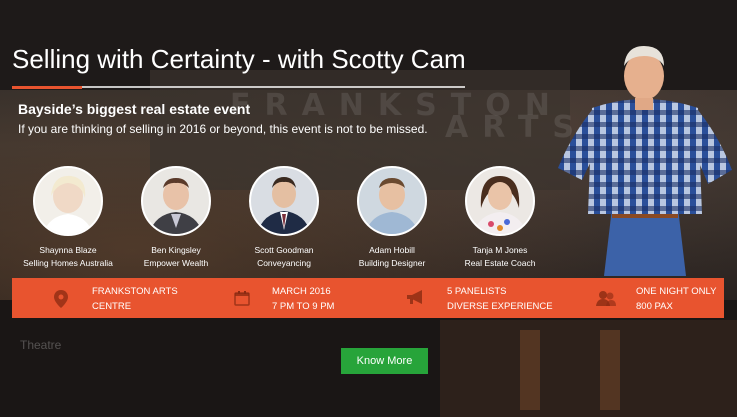 The image size is (737, 417). What do you see at coordinates (303, 299) in the screenshot?
I see `date-info: MARCH 2016 7 PM TO 9 PM` at bounding box center [303, 299].